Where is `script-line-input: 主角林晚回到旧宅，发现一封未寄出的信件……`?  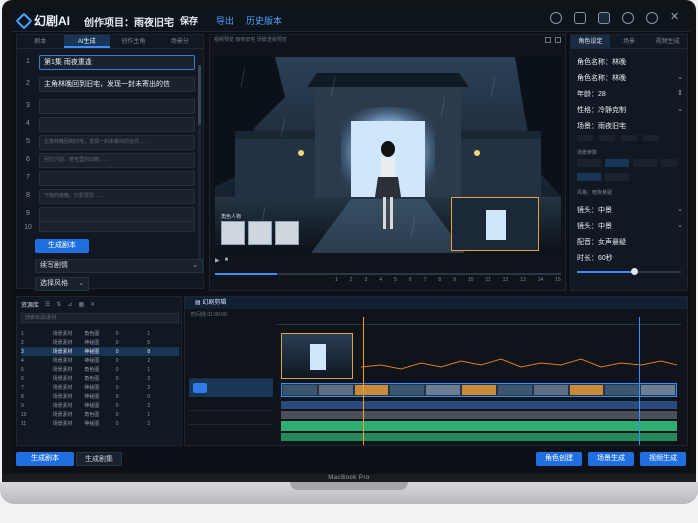 script-line-input: 主角林晚回到旧宅，发现一封未寄出的信件…… is located at coordinates (117, 142).